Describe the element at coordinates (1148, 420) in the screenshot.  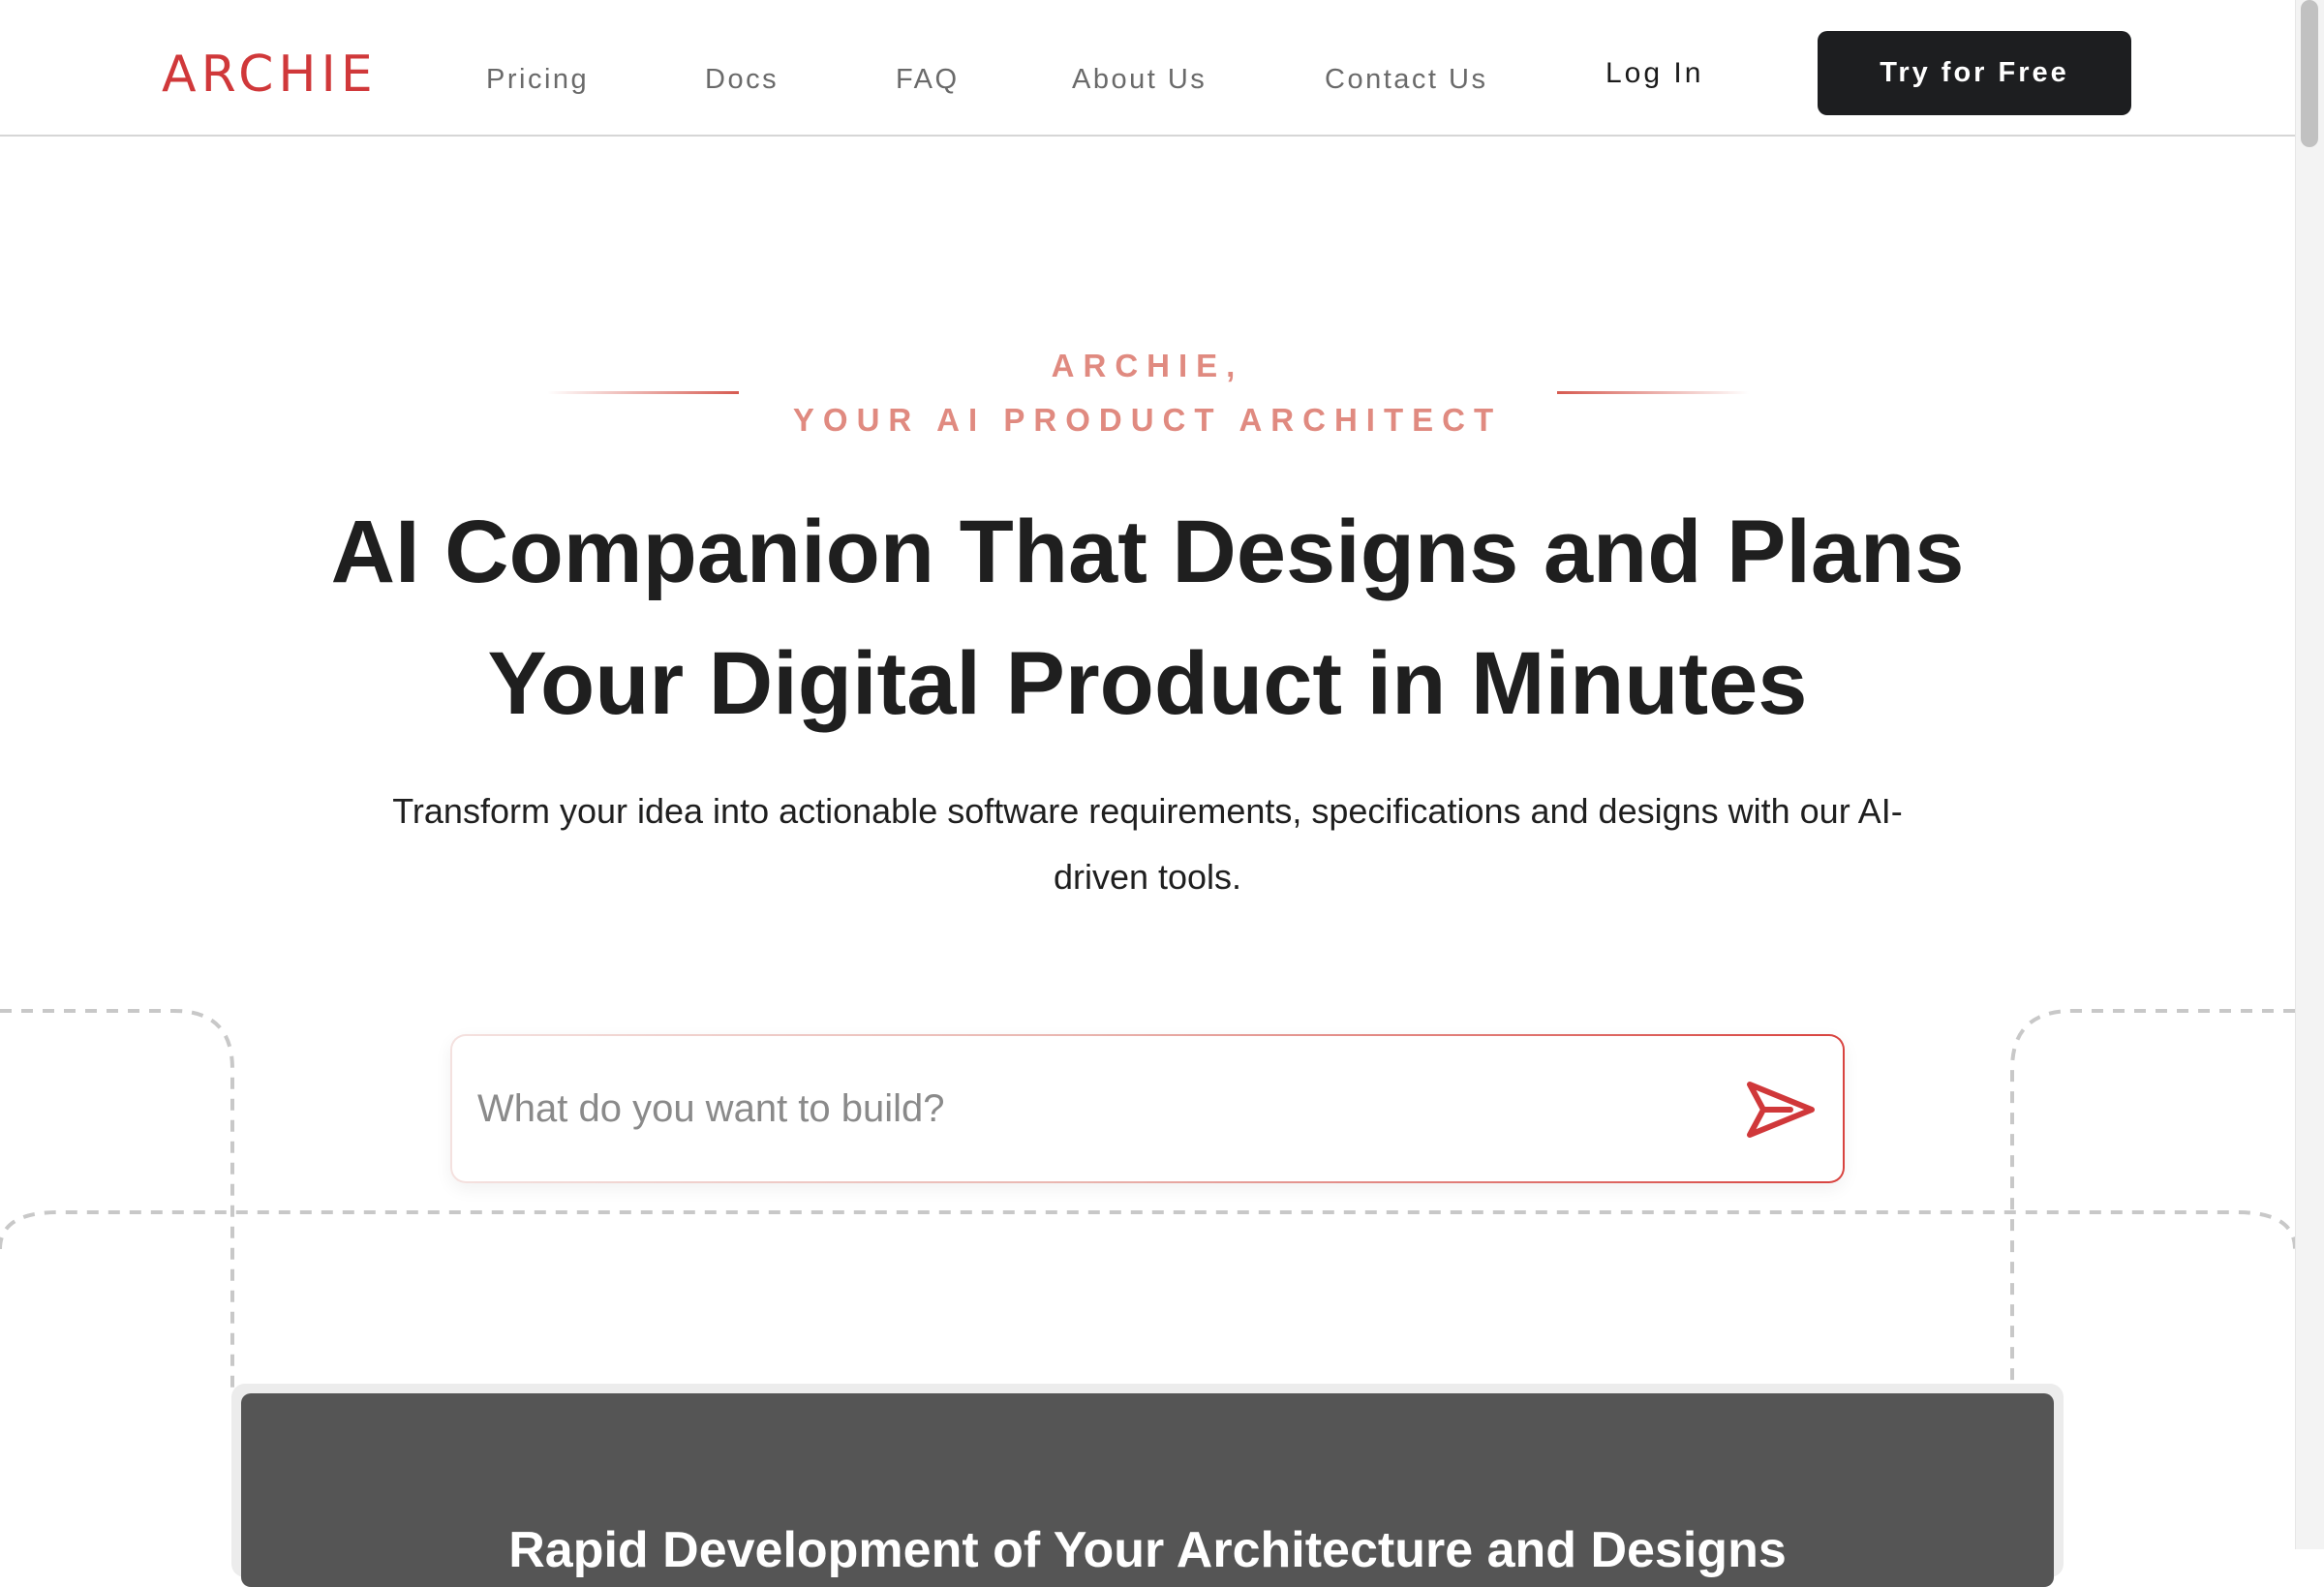
I see `eyebrow-line-2: YOUR AI PRODUCT ARCHITECT` at that location.